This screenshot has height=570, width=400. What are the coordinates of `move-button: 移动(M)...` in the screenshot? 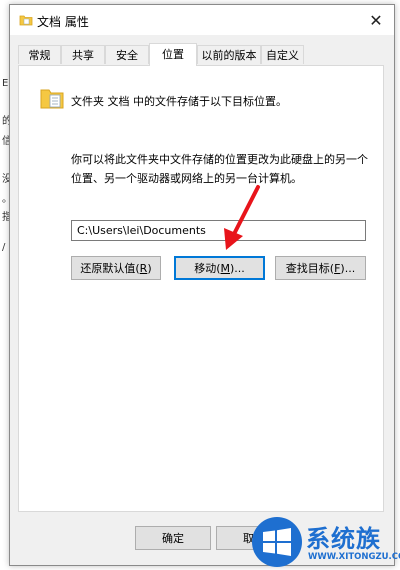 It's located at (219, 268).